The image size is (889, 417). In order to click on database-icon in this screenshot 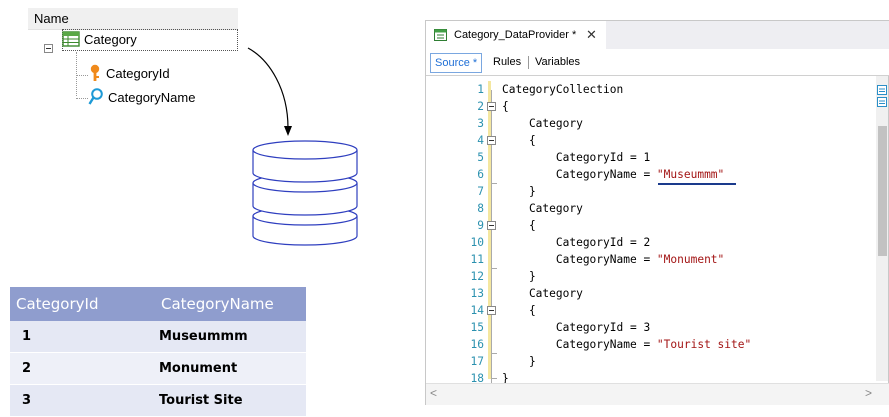, I will do `click(305, 193)`.